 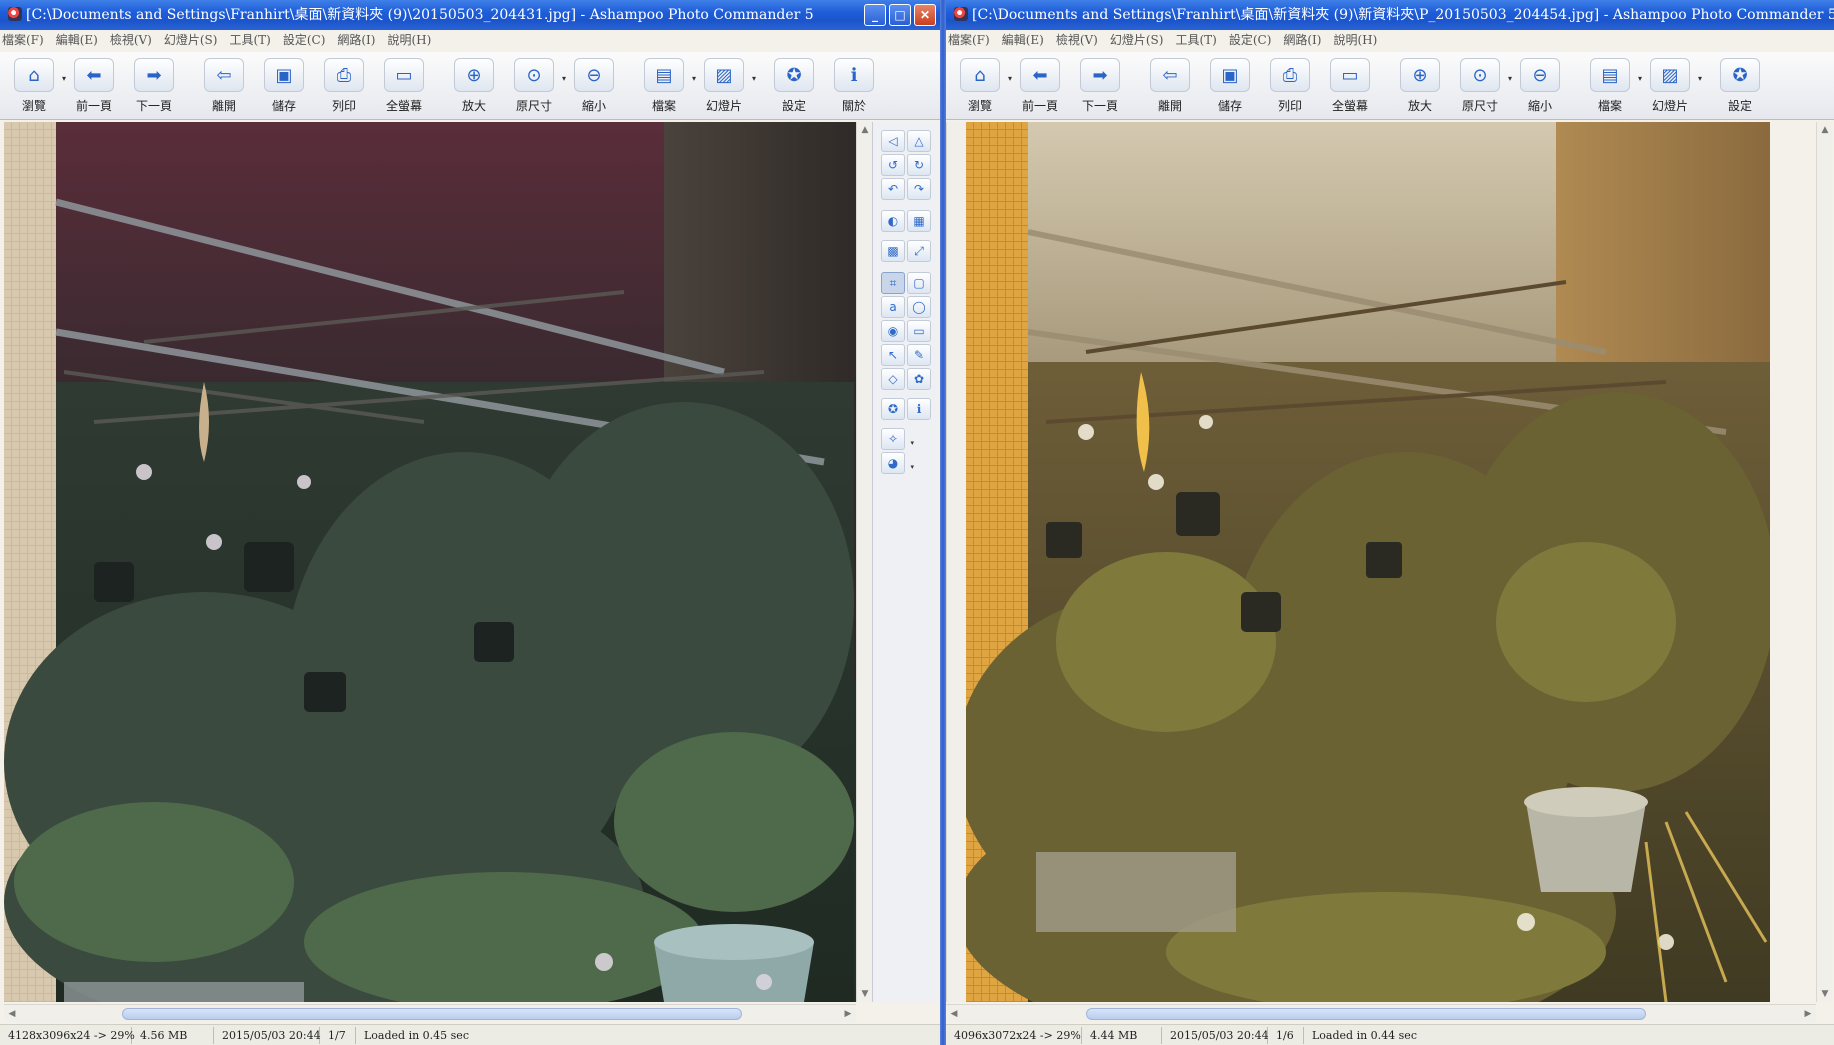 I want to click on eraser-icon: ◇, so click(x=893, y=379).